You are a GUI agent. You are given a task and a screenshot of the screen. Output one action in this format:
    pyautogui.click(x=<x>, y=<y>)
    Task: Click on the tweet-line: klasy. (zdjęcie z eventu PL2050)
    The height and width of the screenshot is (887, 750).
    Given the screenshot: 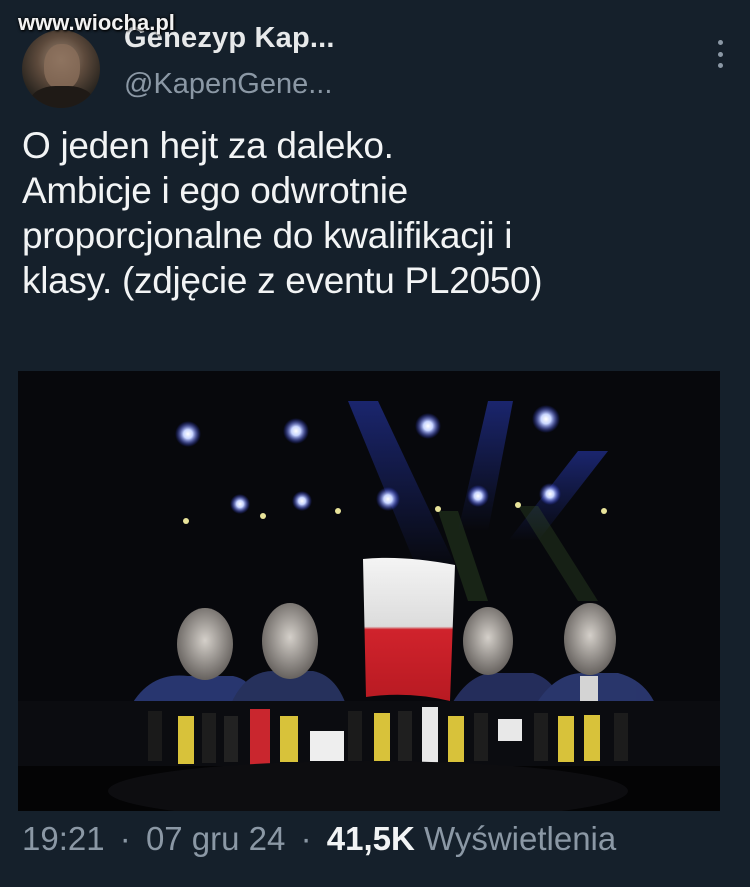 What is the action you would take?
    pyautogui.click(x=282, y=280)
    